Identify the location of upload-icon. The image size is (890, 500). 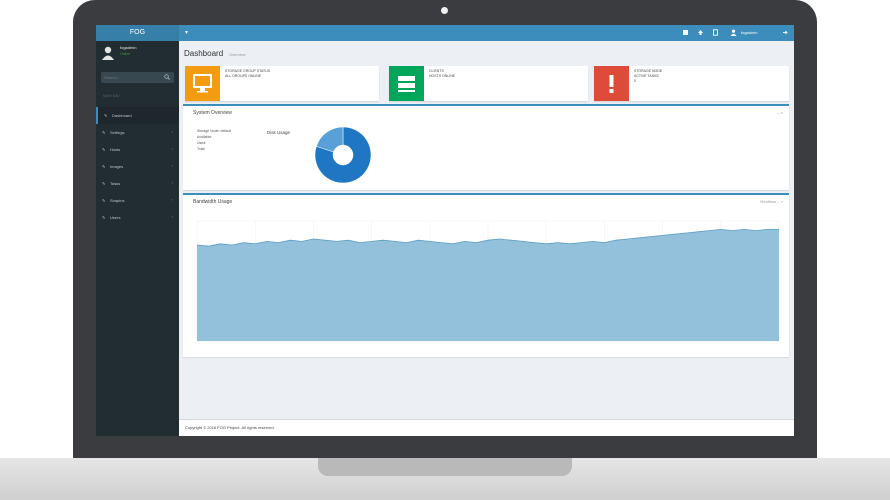
(700, 32).